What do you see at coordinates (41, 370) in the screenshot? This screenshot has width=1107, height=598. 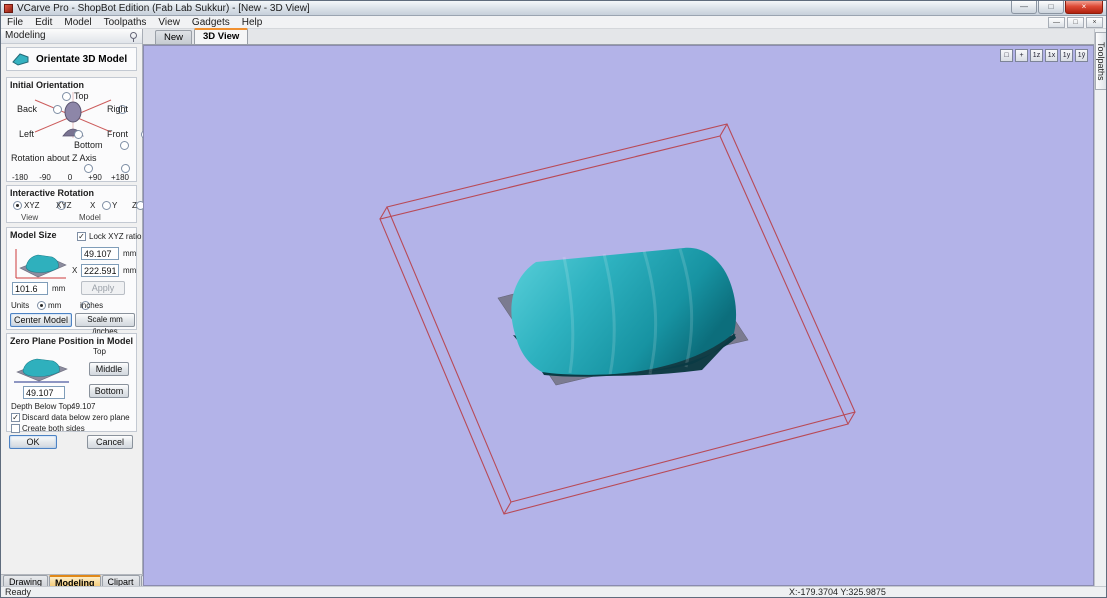 I see `zero-plane-thumbnail` at bounding box center [41, 370].